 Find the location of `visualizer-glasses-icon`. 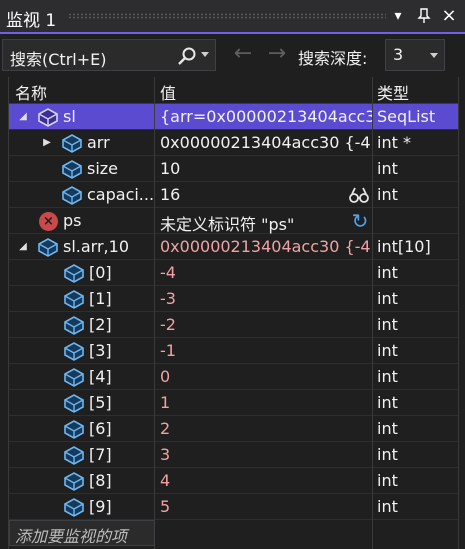

visualizer-glasses-icon is located at coordinates (359, 195).